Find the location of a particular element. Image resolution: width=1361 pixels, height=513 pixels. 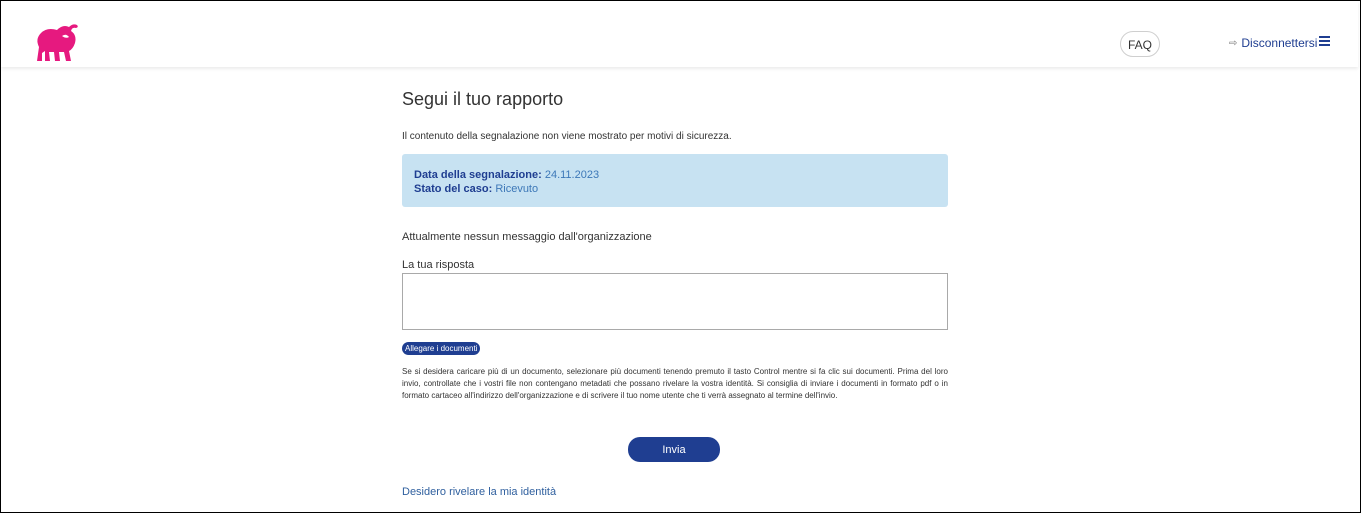

reveal-identity-link: Desidero rivelare la mia identità is located at coordinates (479, 492).